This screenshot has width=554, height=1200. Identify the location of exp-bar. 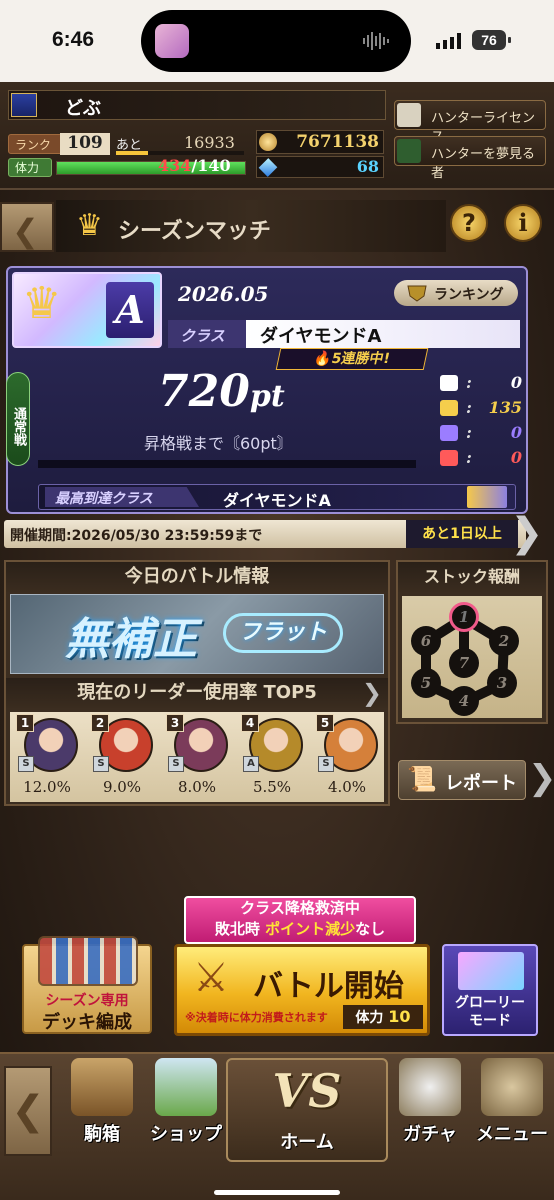
(180, 153).